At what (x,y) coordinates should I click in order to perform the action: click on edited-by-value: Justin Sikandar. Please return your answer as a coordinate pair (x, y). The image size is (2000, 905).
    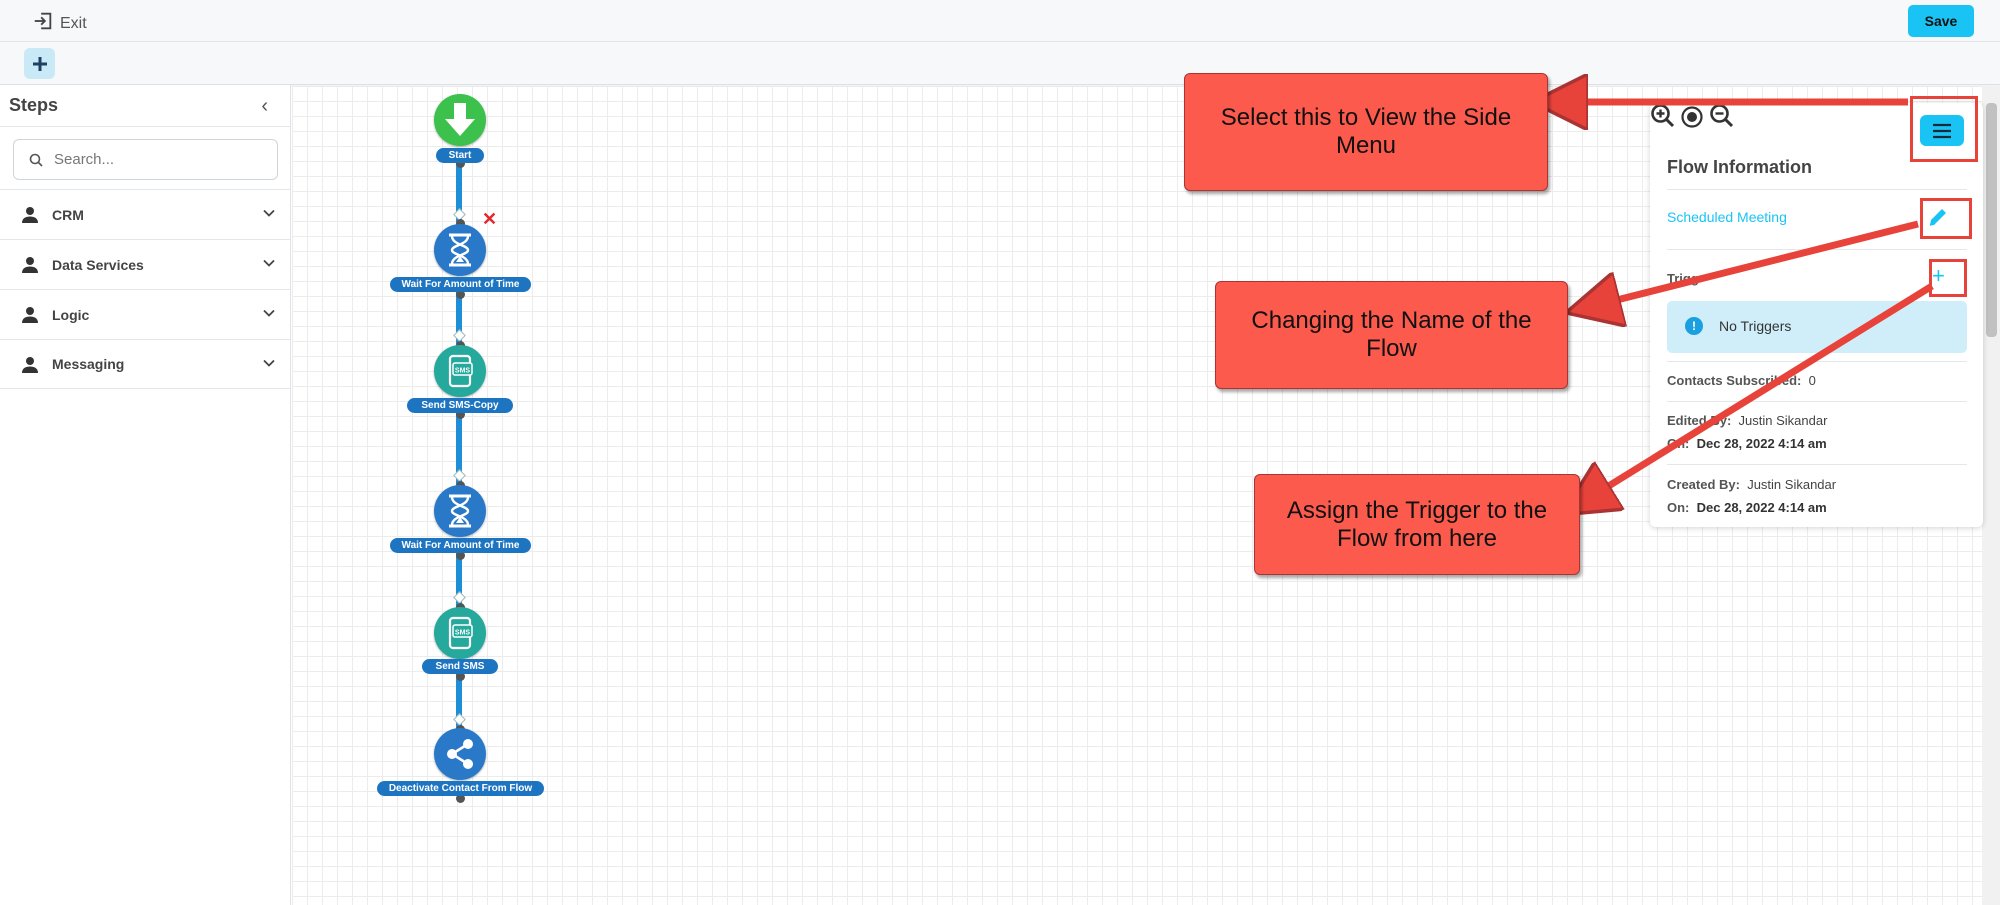
    Looking at the image, I should click on (1783, 420).